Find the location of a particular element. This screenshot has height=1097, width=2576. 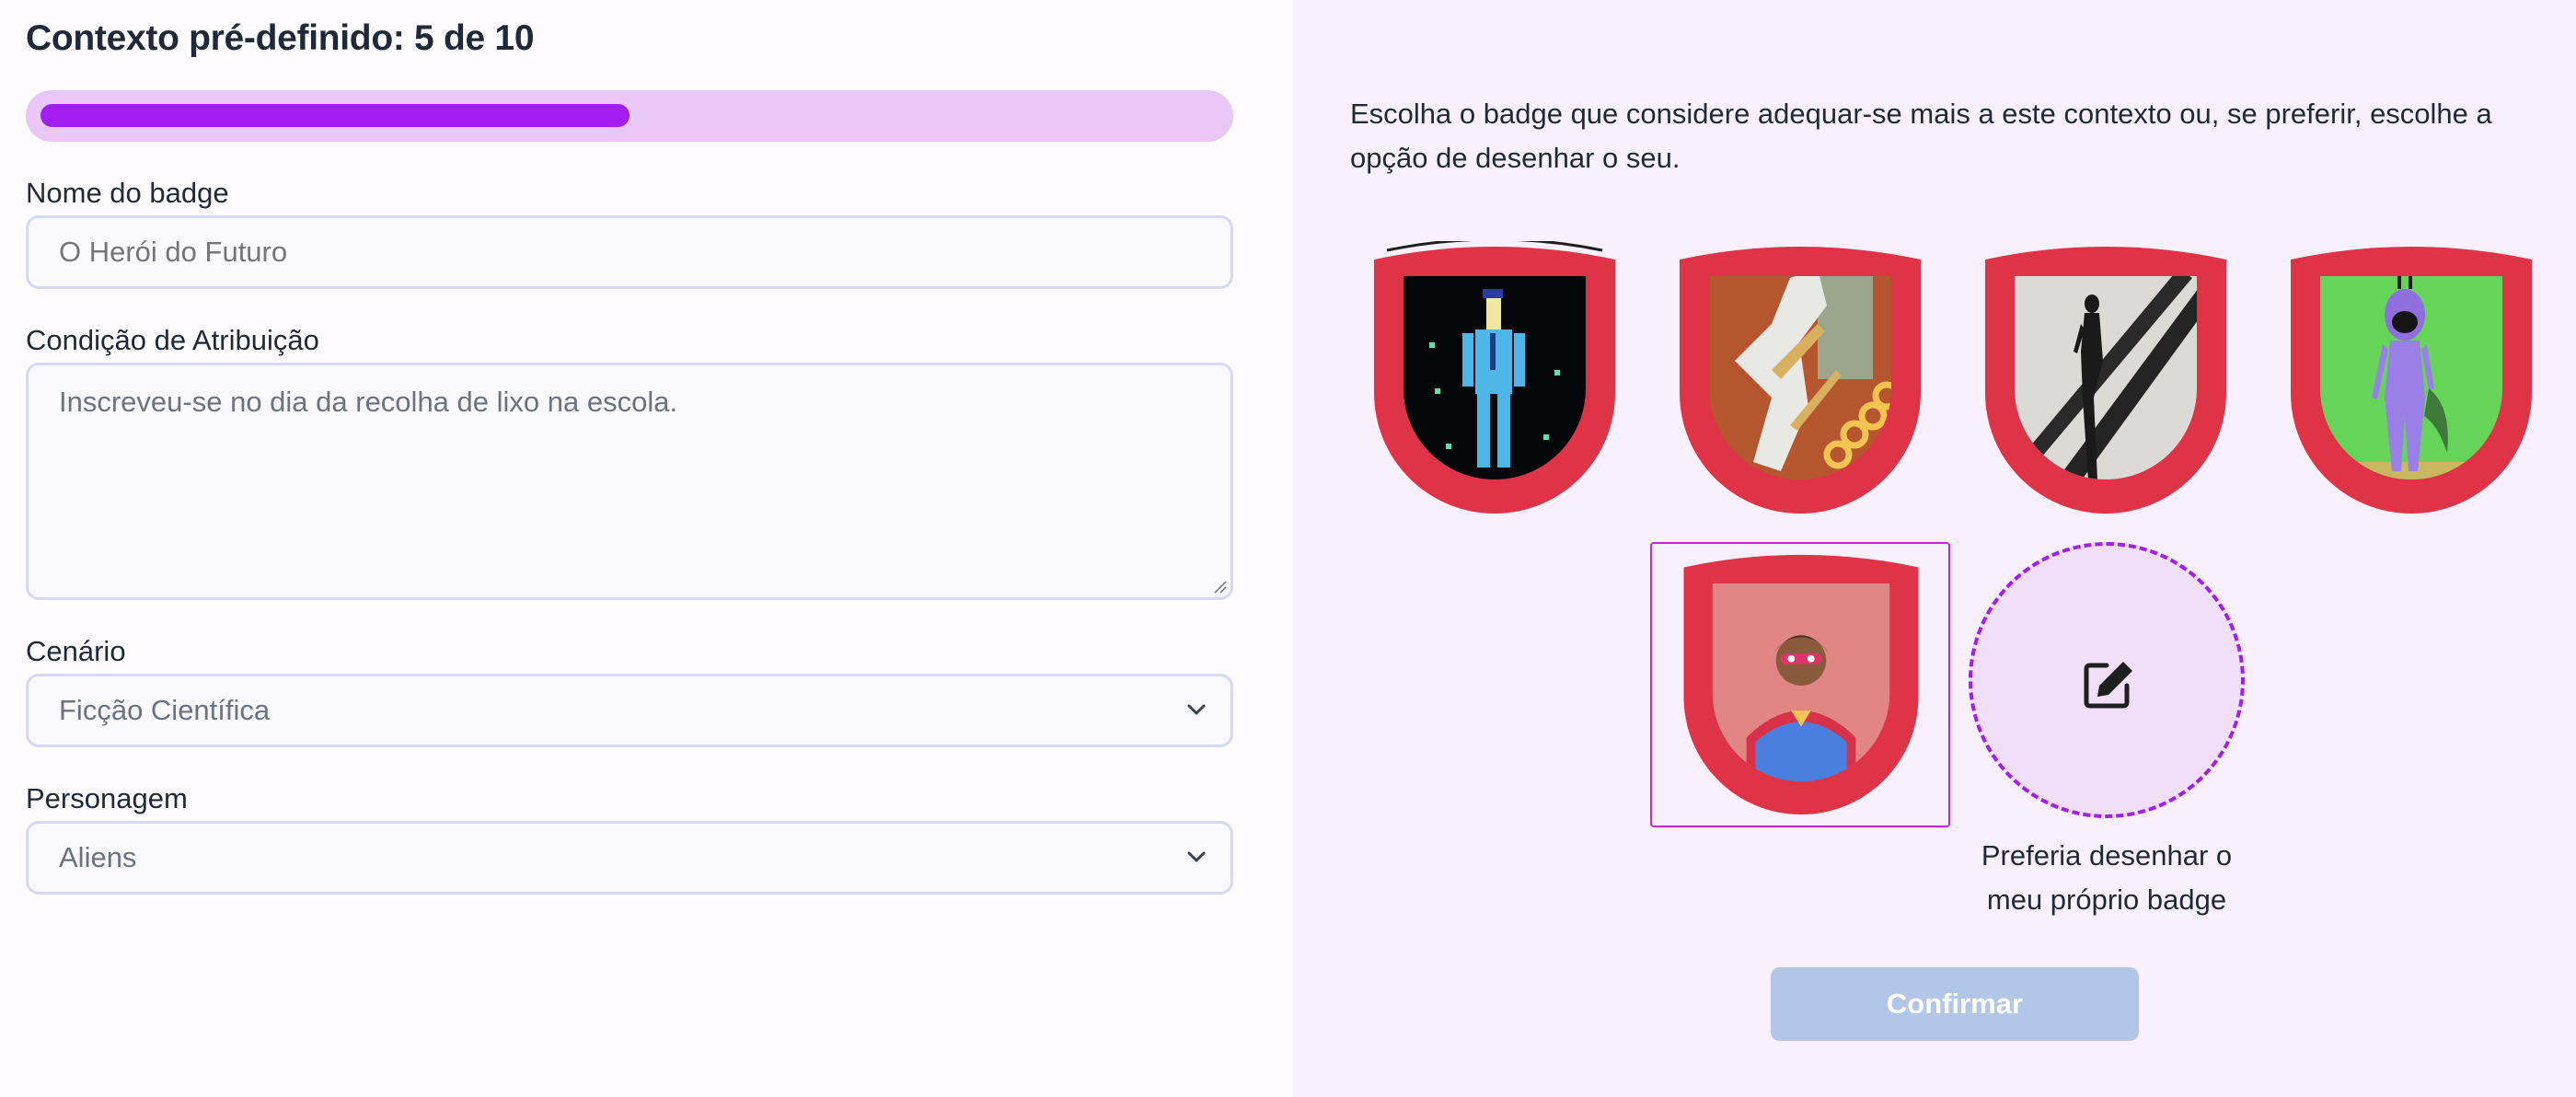

scenario-label: Cenário is located at coordinates (76, 651).